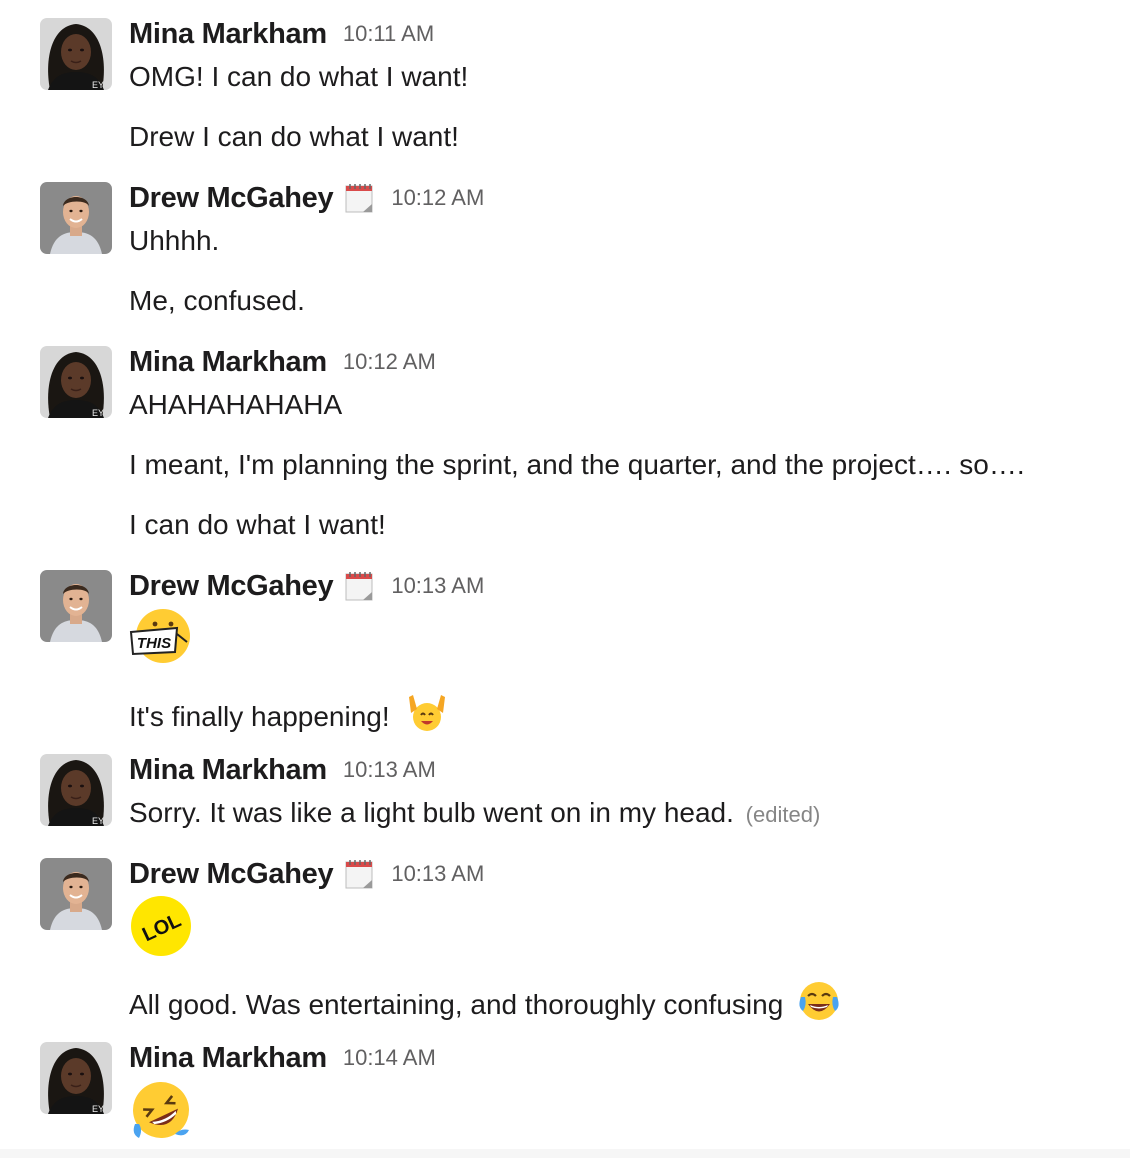 This screenshot has height=1158, width=1130. I want to click on raised-hands-emoji, so click(427, 713).